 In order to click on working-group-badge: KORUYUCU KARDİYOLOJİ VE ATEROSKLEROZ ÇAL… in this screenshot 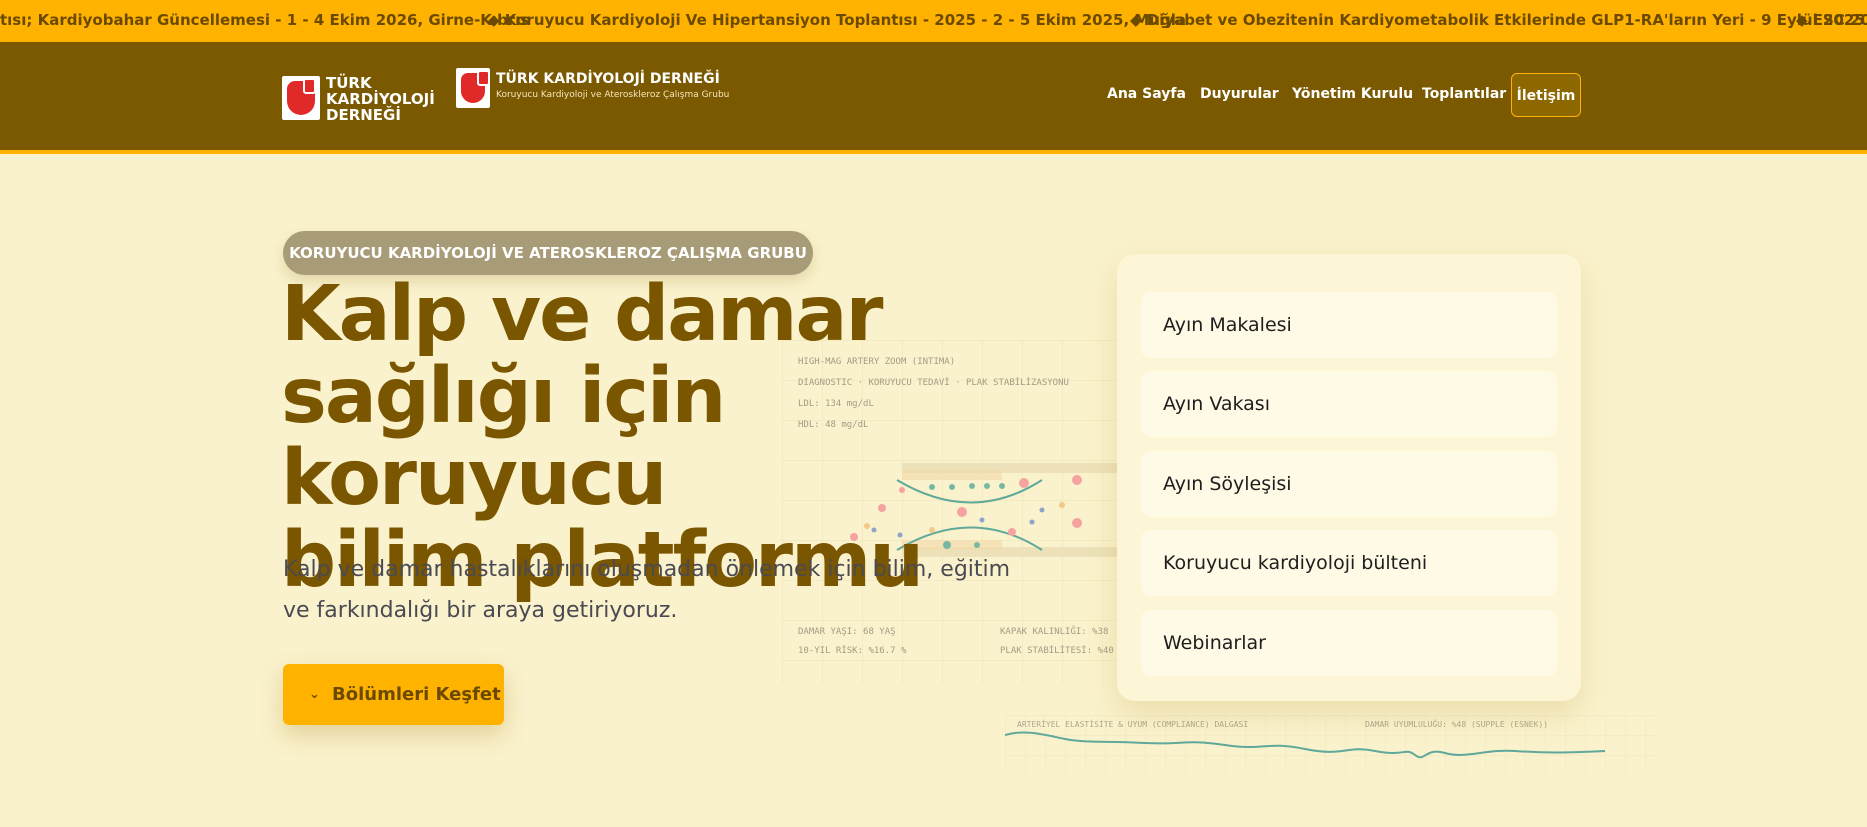, I will do `click(548, 253)`.